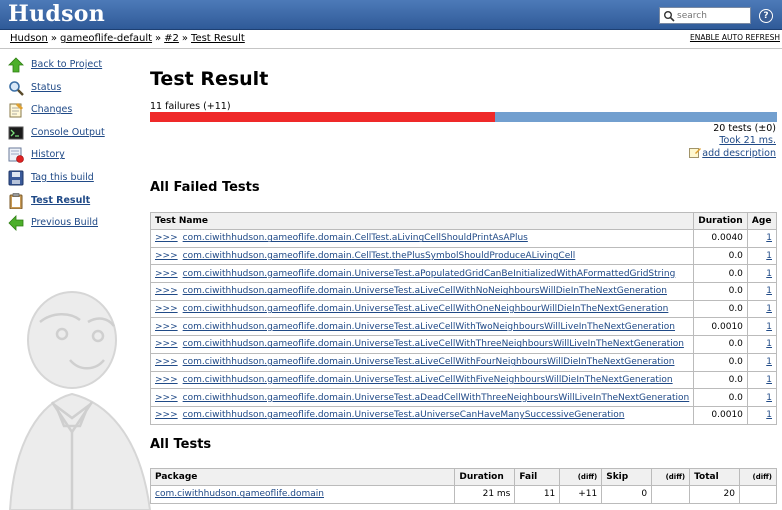  Describe the element at coordinates (68, 132) in the screenshot. I see `sidebar-item-label: Console Output` at that location.